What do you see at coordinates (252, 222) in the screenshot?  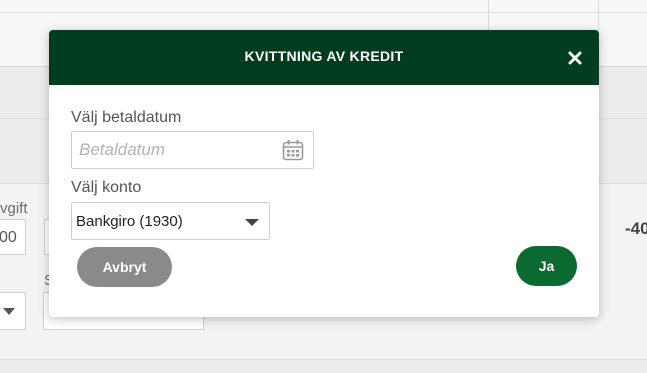 I see `chevron-down-icon` at bounding box center [252, 222].